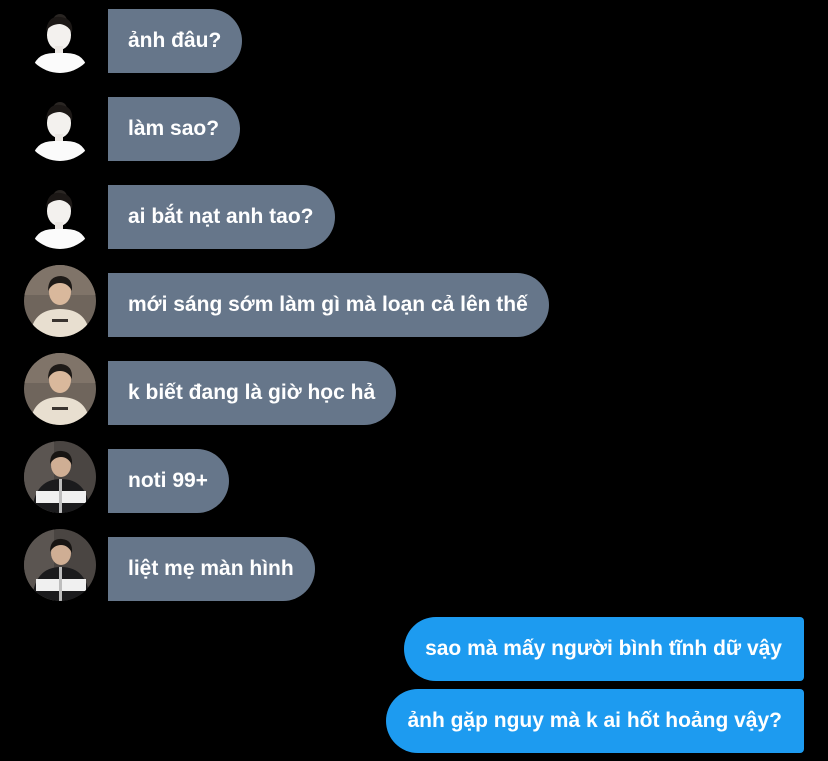 This screenshot has height=761, width=828. What do you see at coordinates (168, 481) in the screenshot?
I see `incoming-message-bubble: noti 99+` at bounding box center [168, 481].